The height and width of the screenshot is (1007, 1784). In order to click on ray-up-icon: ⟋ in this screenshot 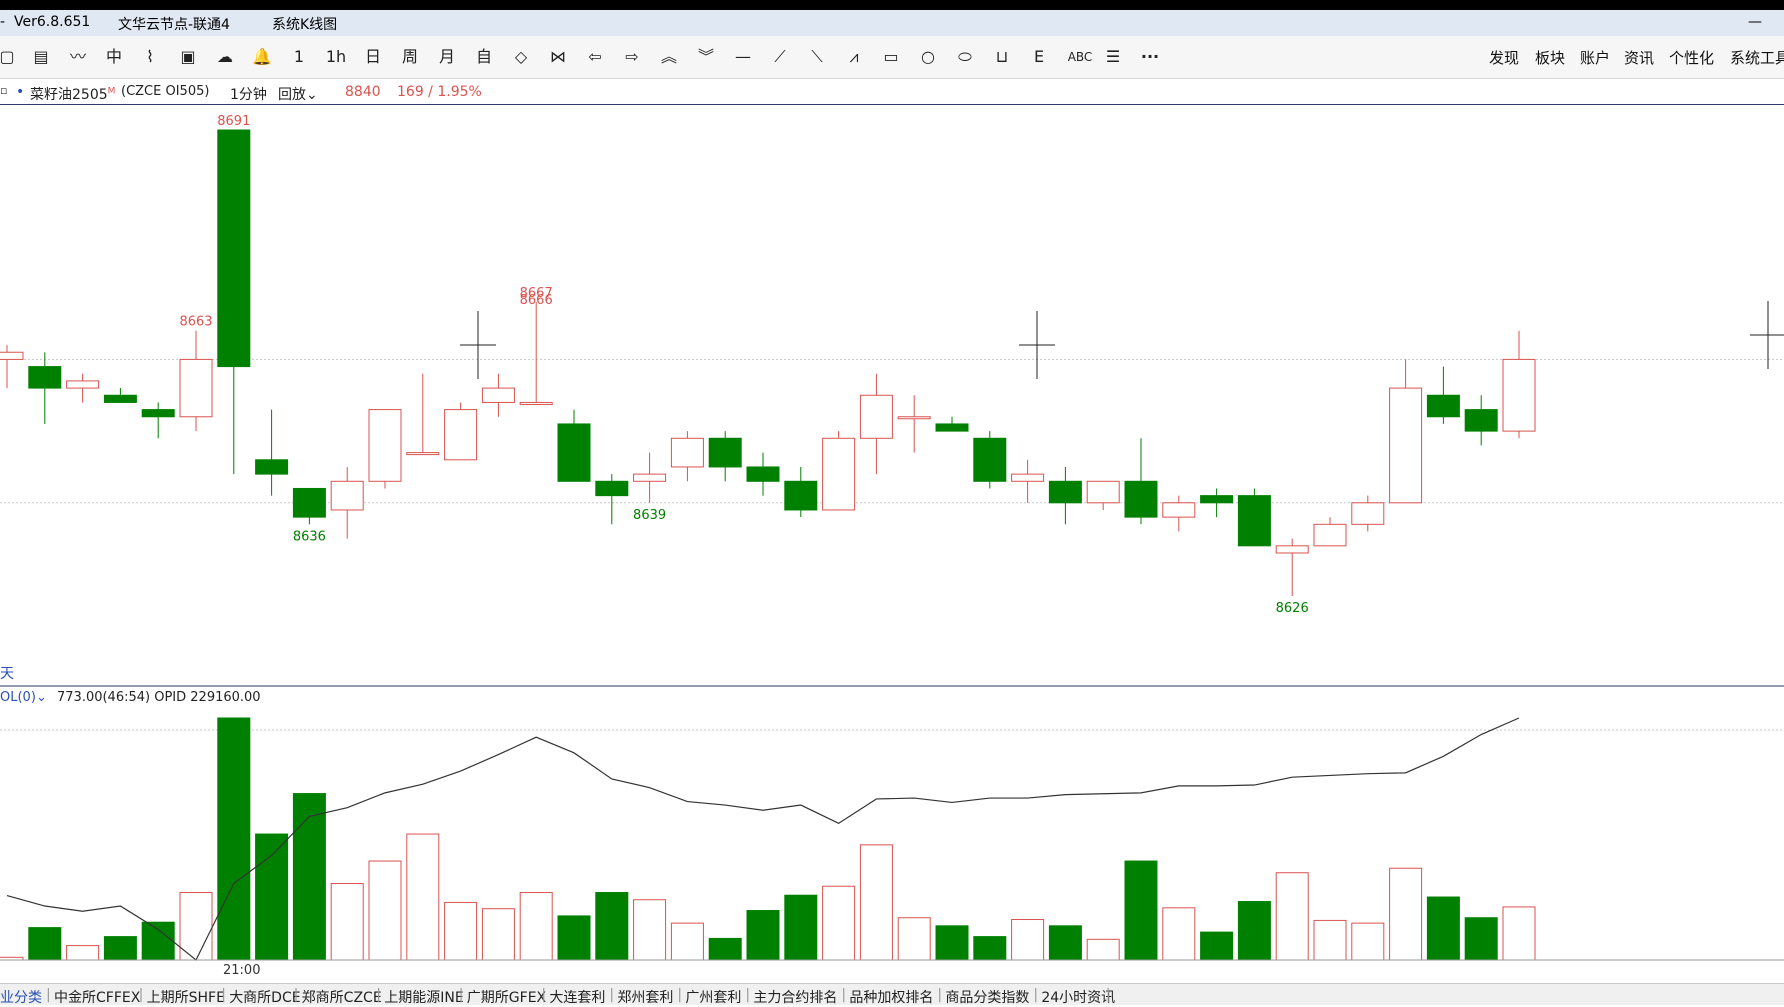, I will do `click(780, 57)`.